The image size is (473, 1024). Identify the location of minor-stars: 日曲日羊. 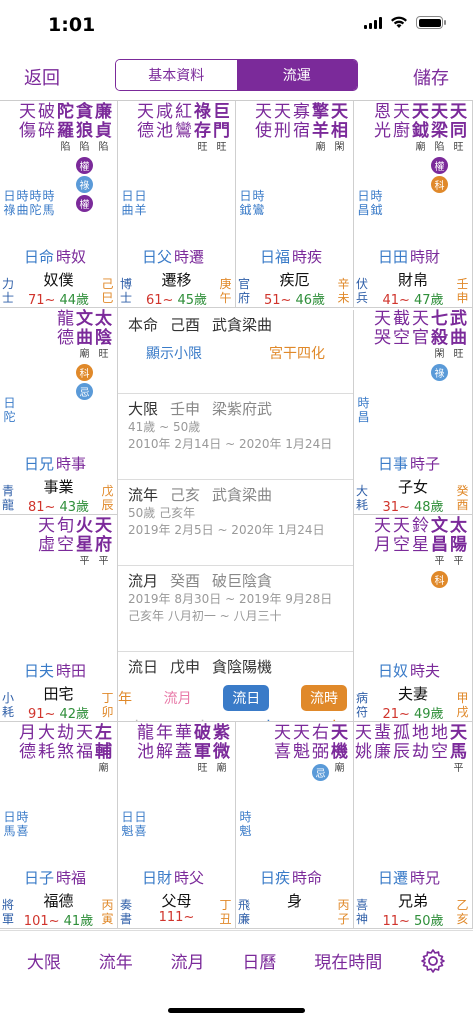
(134, 203).